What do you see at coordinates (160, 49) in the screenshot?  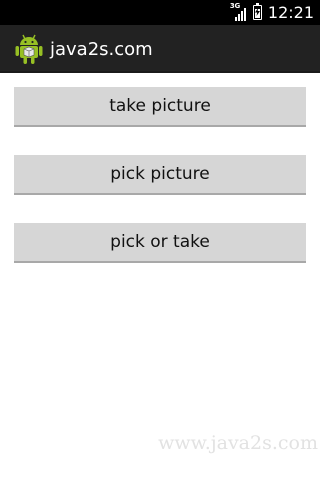 I see `action-bar: java2s.com` at bounding box center [160, 49].